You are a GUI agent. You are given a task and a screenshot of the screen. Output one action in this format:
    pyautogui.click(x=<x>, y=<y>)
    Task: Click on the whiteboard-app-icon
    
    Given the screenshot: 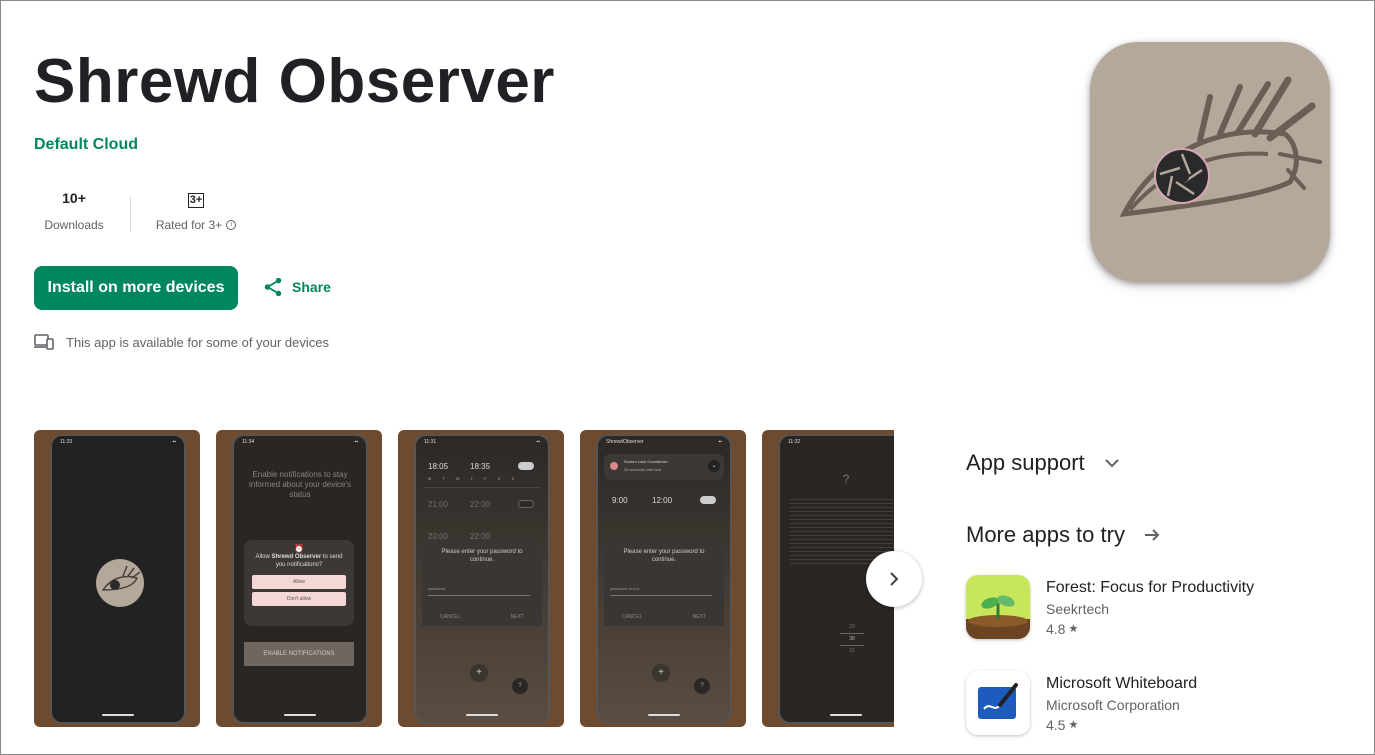 What is the action you would take?
    pyautogui.click(x=998, y=703)
    